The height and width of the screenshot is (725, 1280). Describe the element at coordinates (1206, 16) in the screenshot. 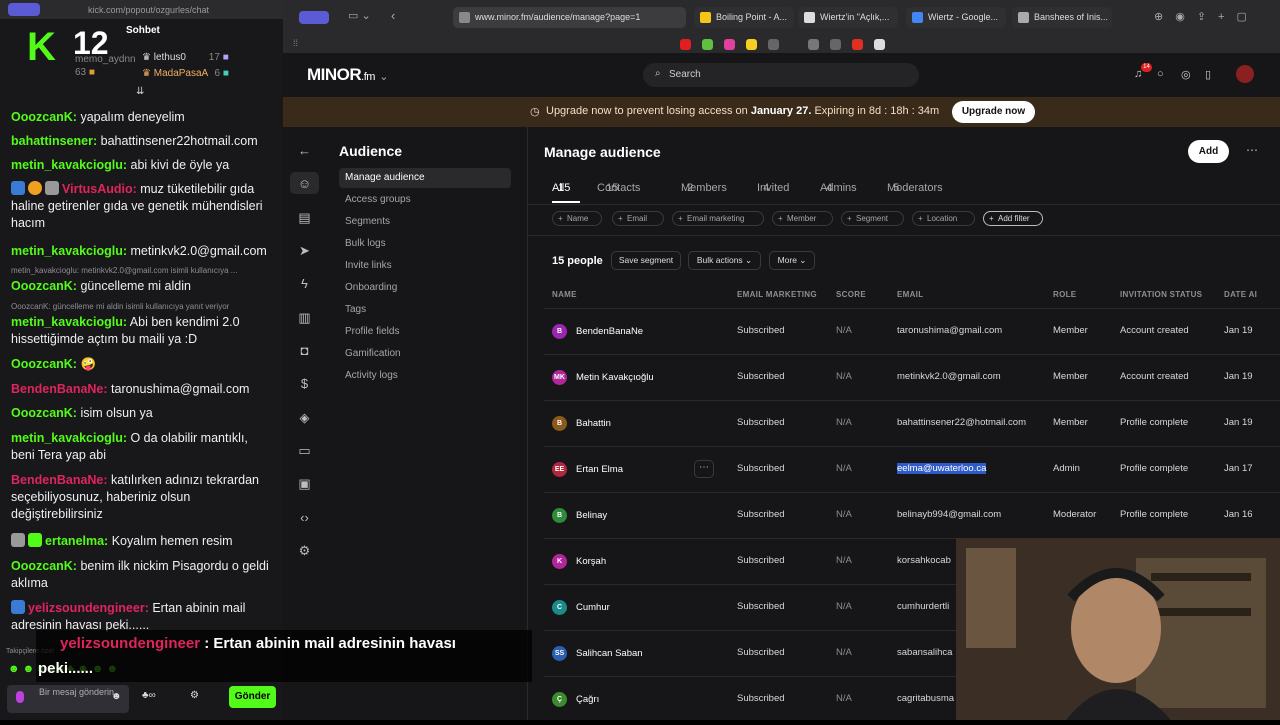

I see `toolbar-icons: ⊕◉⇪+▢` at that location.